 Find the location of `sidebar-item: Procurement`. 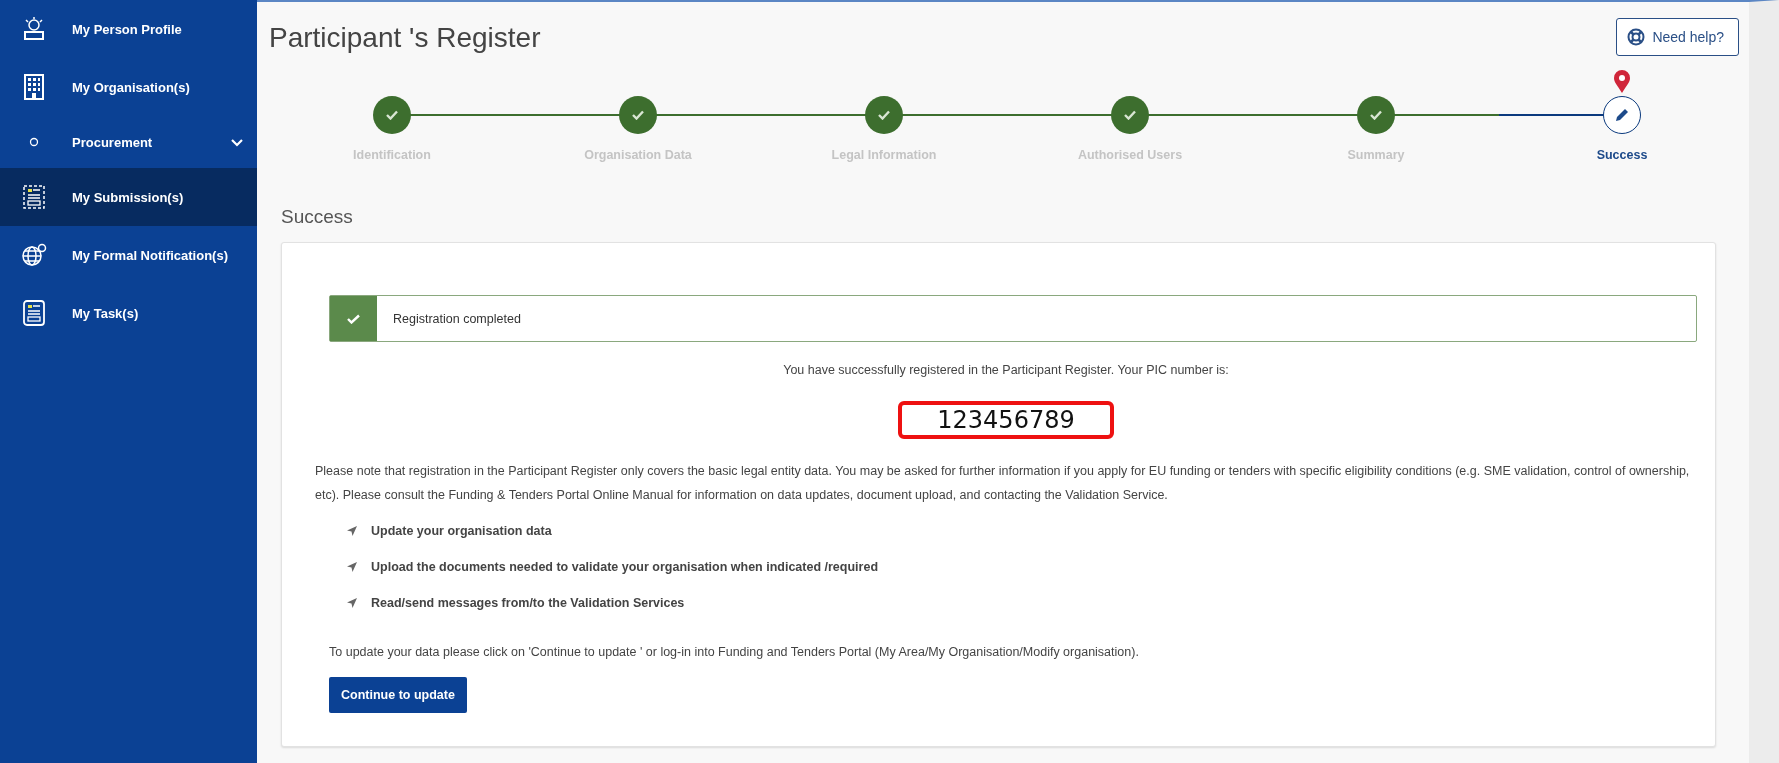

sidebar-item: Procurement is located at coordinates (128, 142).